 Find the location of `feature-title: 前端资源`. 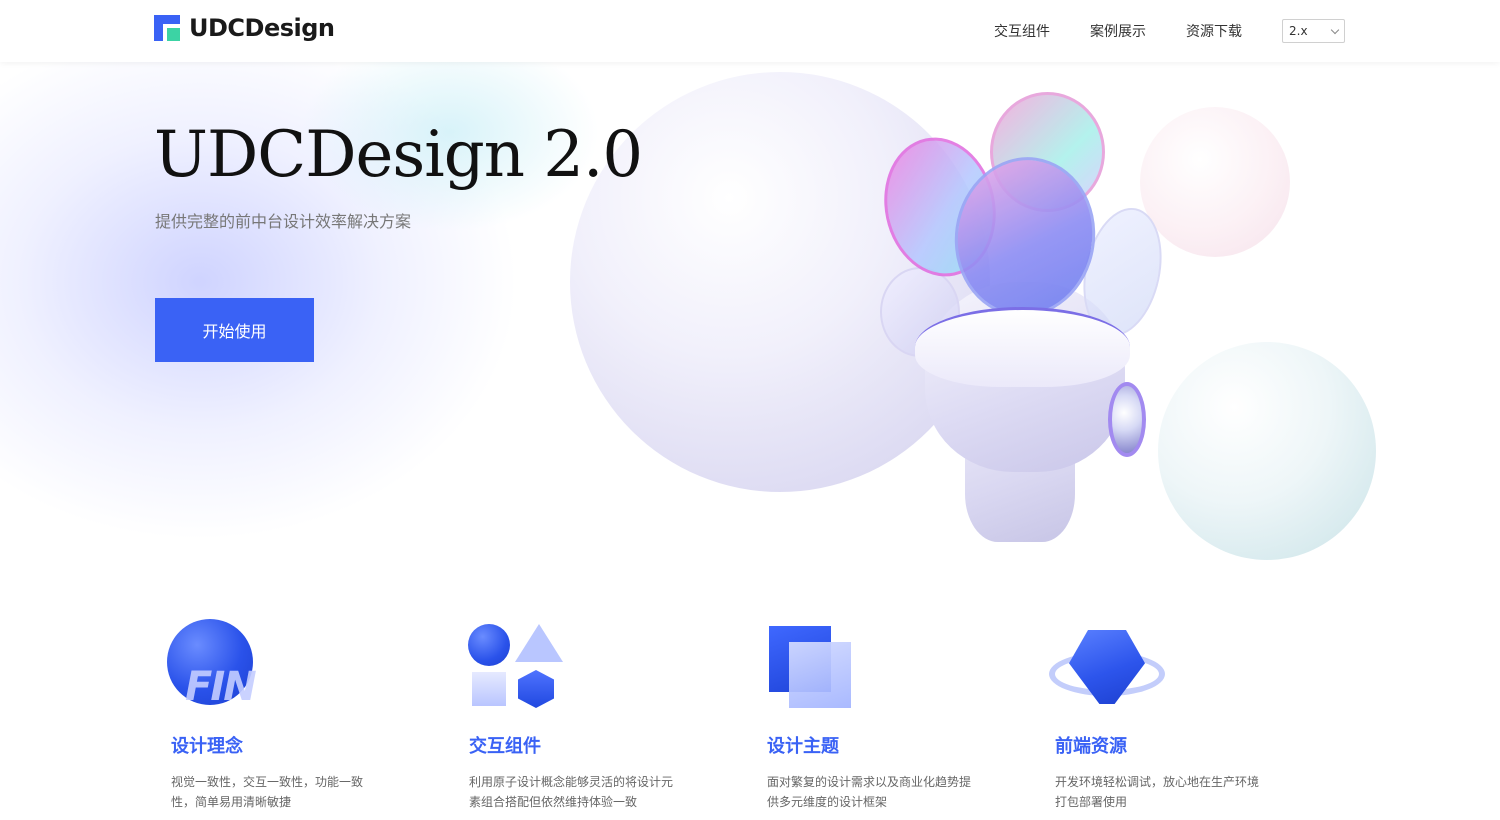

feature-title: 前端资源 is located at coordinates (1091, 746).